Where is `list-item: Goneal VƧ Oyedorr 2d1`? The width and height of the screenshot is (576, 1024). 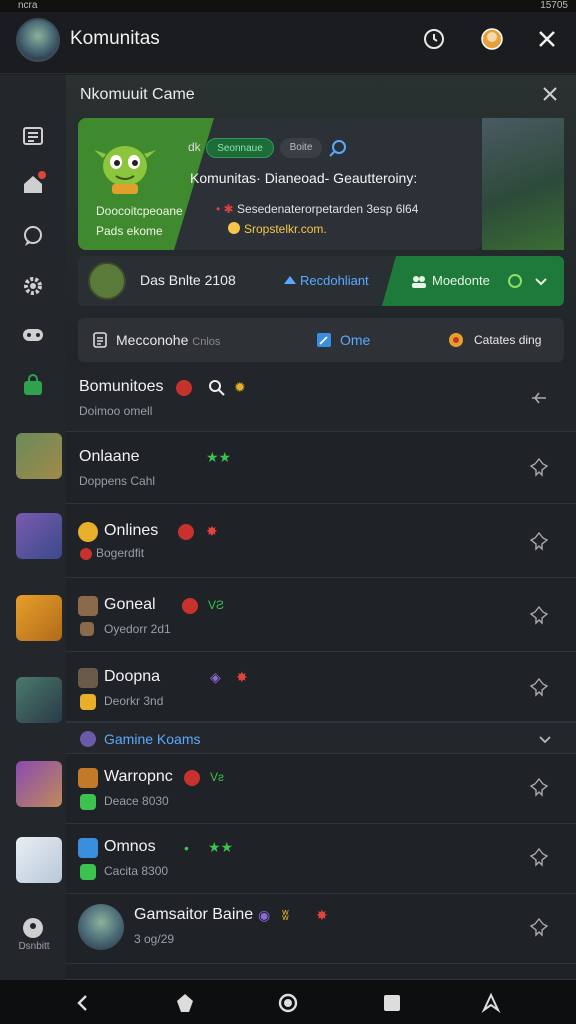 list-item: Goneal VƧ Oyedorr 2d1 is located at coordinates (321, 615).